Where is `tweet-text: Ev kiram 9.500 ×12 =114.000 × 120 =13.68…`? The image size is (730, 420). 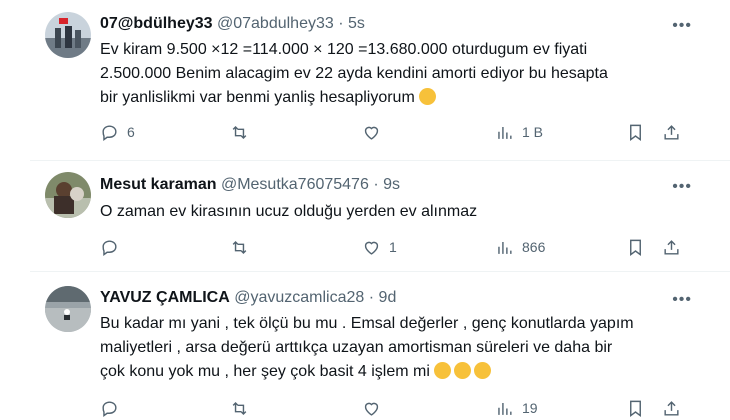
tweet-text: Ev kiram 9.500 ×12 =114.000 × 120 =13.68… is located at coordinates (395, 74).